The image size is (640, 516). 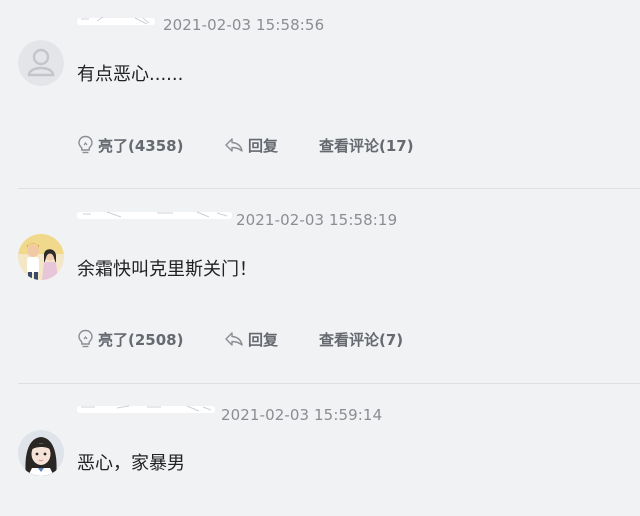 I want to click on girl-photo, so click(x=41, y=453).